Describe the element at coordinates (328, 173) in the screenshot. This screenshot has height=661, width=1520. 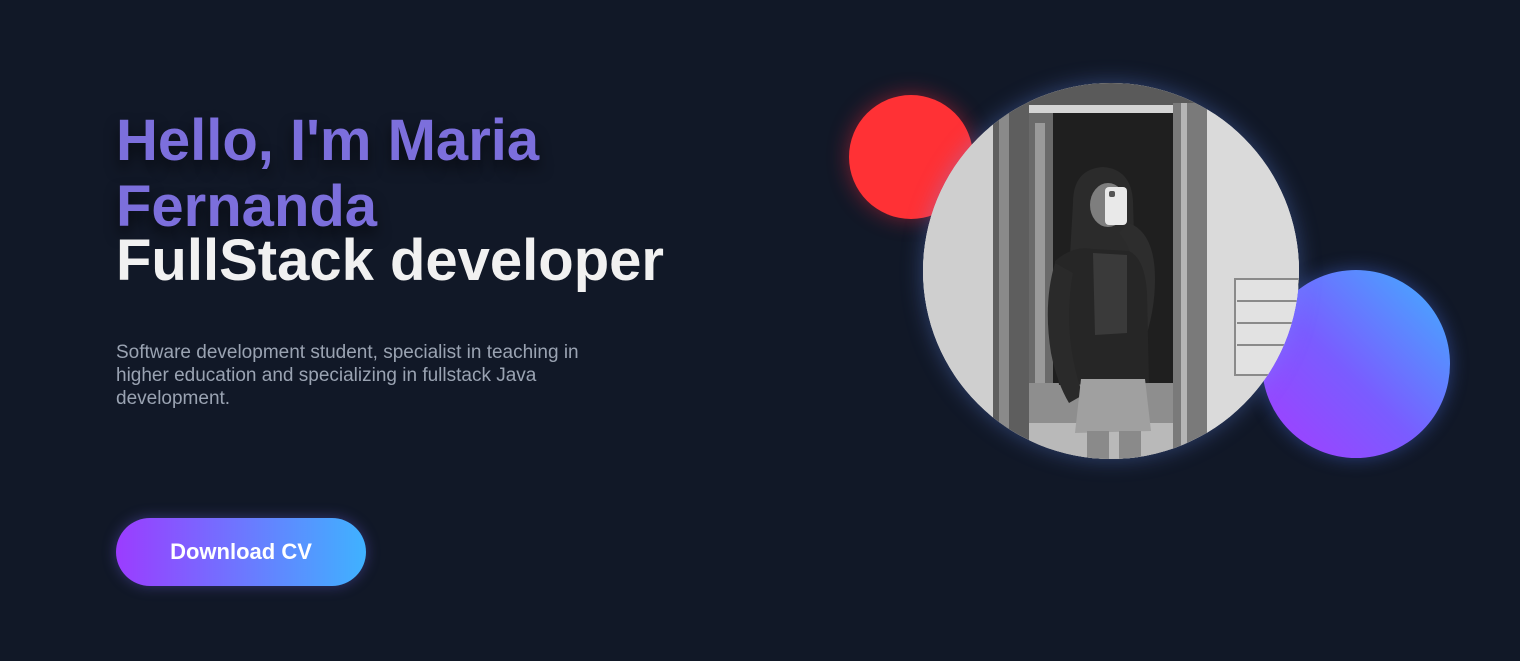
I see `greeting-heading: Hello, I'm Maria Fernanda` at that location.